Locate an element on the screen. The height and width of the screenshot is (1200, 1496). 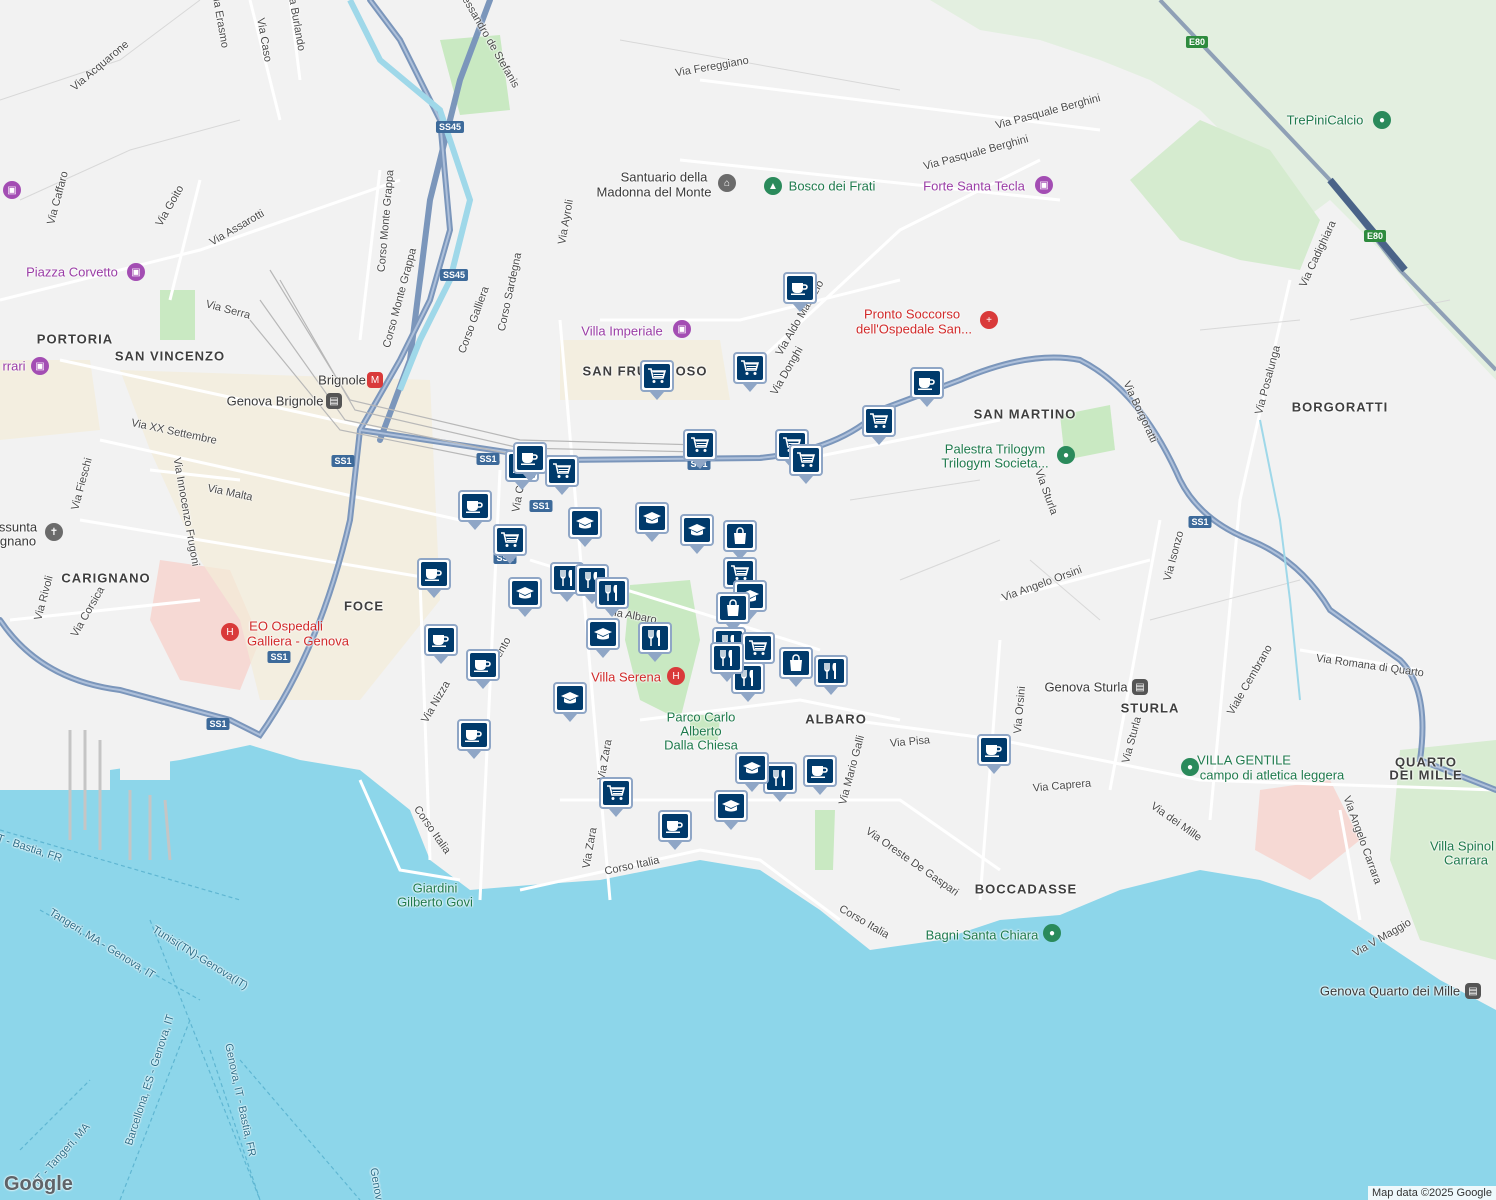
place-label: Parco Carlo is located at coordinates (701, 717).